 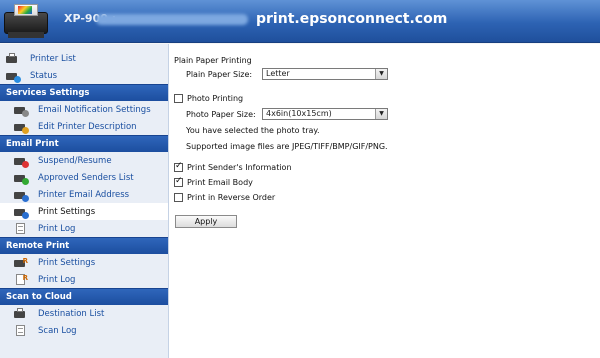 I want to click on reverse-order-row: Print in Reverse Order, so click(x=224, y=197).